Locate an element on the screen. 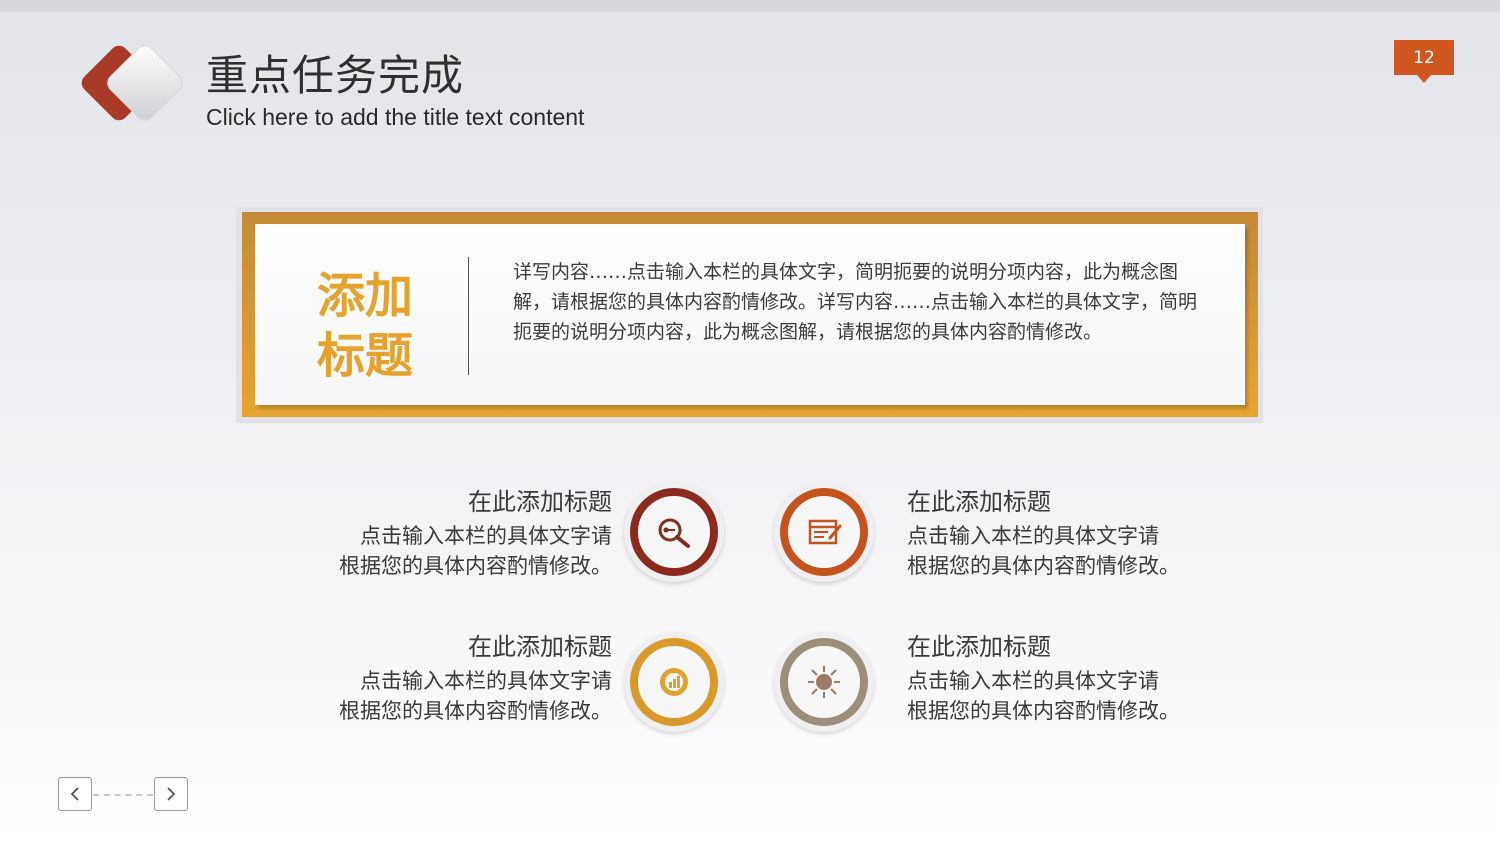  feature-card-heading-line1: 添加 is located at coordinates (365, 296).